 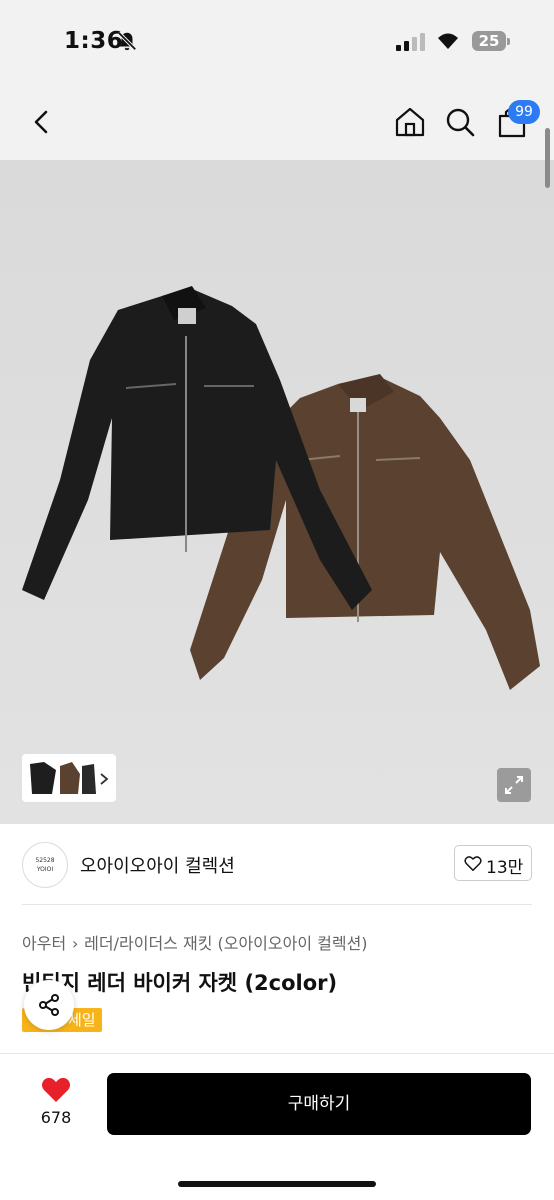 I want to click on store-row: 52528 YOIOI 오아이오아이 컬렉션 13만, so click(x=277, y=865).